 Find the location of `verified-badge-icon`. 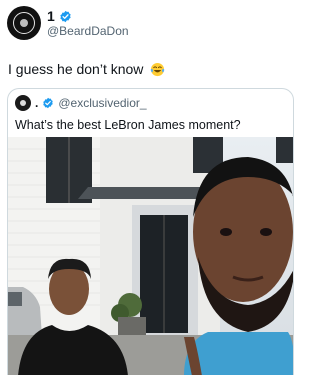

verified-badge-icon is located at coordinates (65, 16).